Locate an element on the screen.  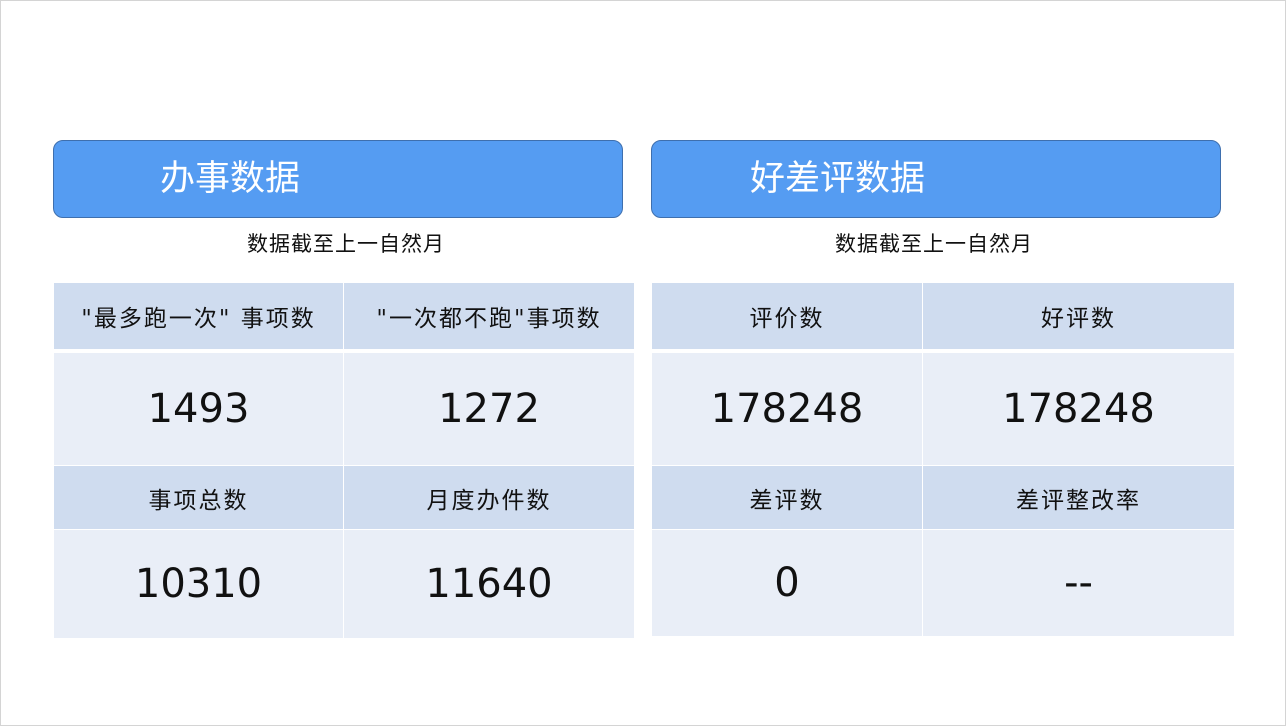
value-negative-review-count: 0 is located at coordinates (787, 583).